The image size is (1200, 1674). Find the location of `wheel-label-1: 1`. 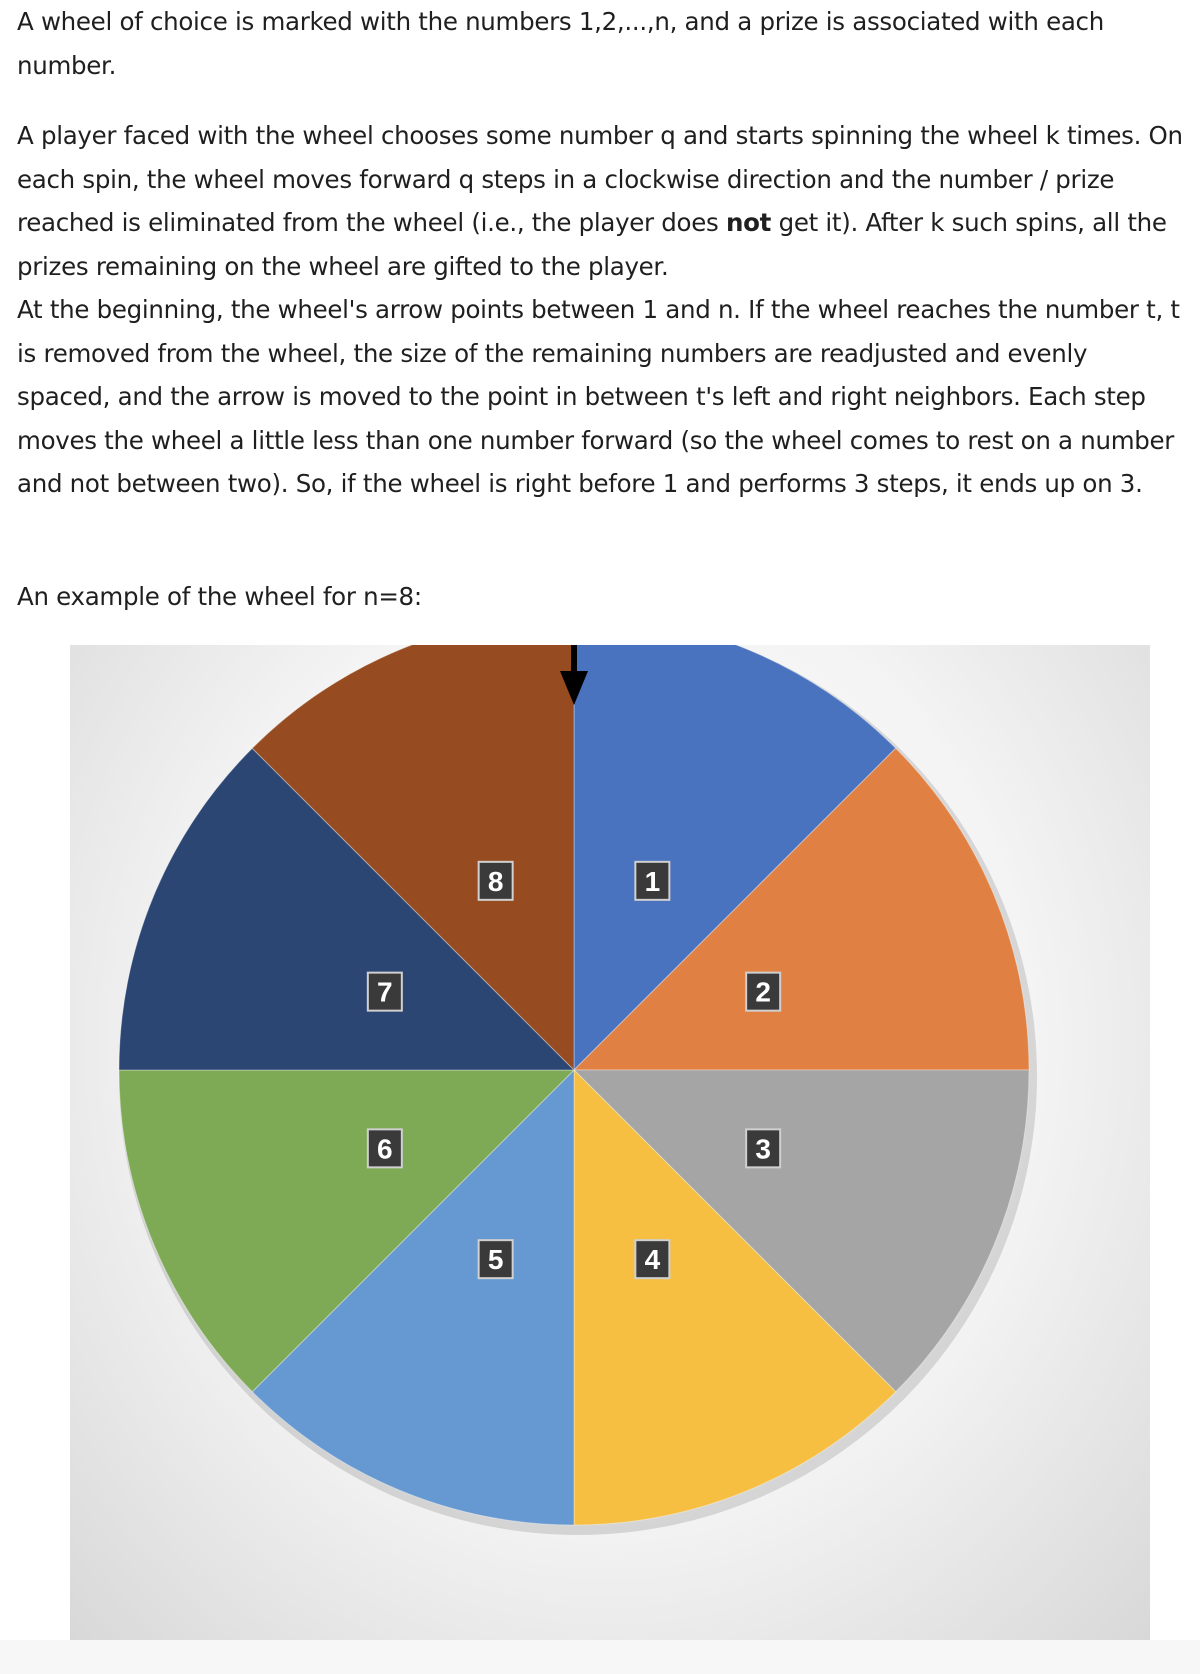

wheel-label-1: 1 is located at coordinates (652, 880).